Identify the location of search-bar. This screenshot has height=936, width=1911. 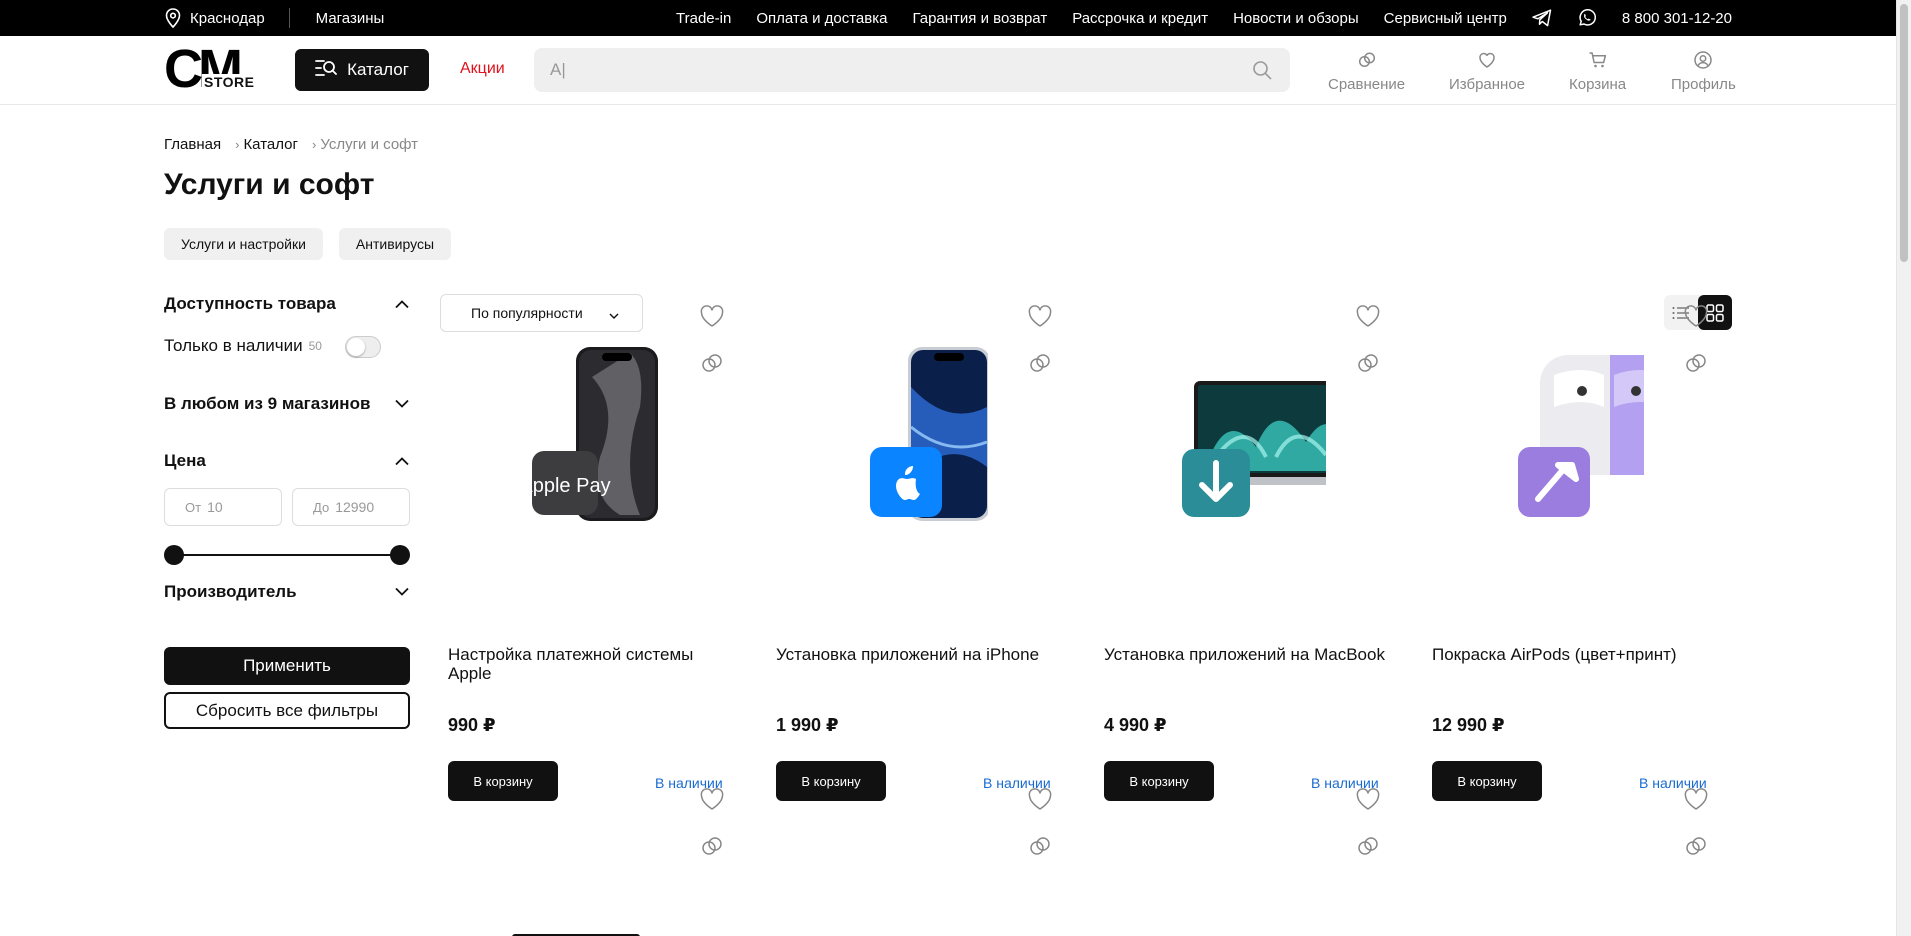
(912, 70).